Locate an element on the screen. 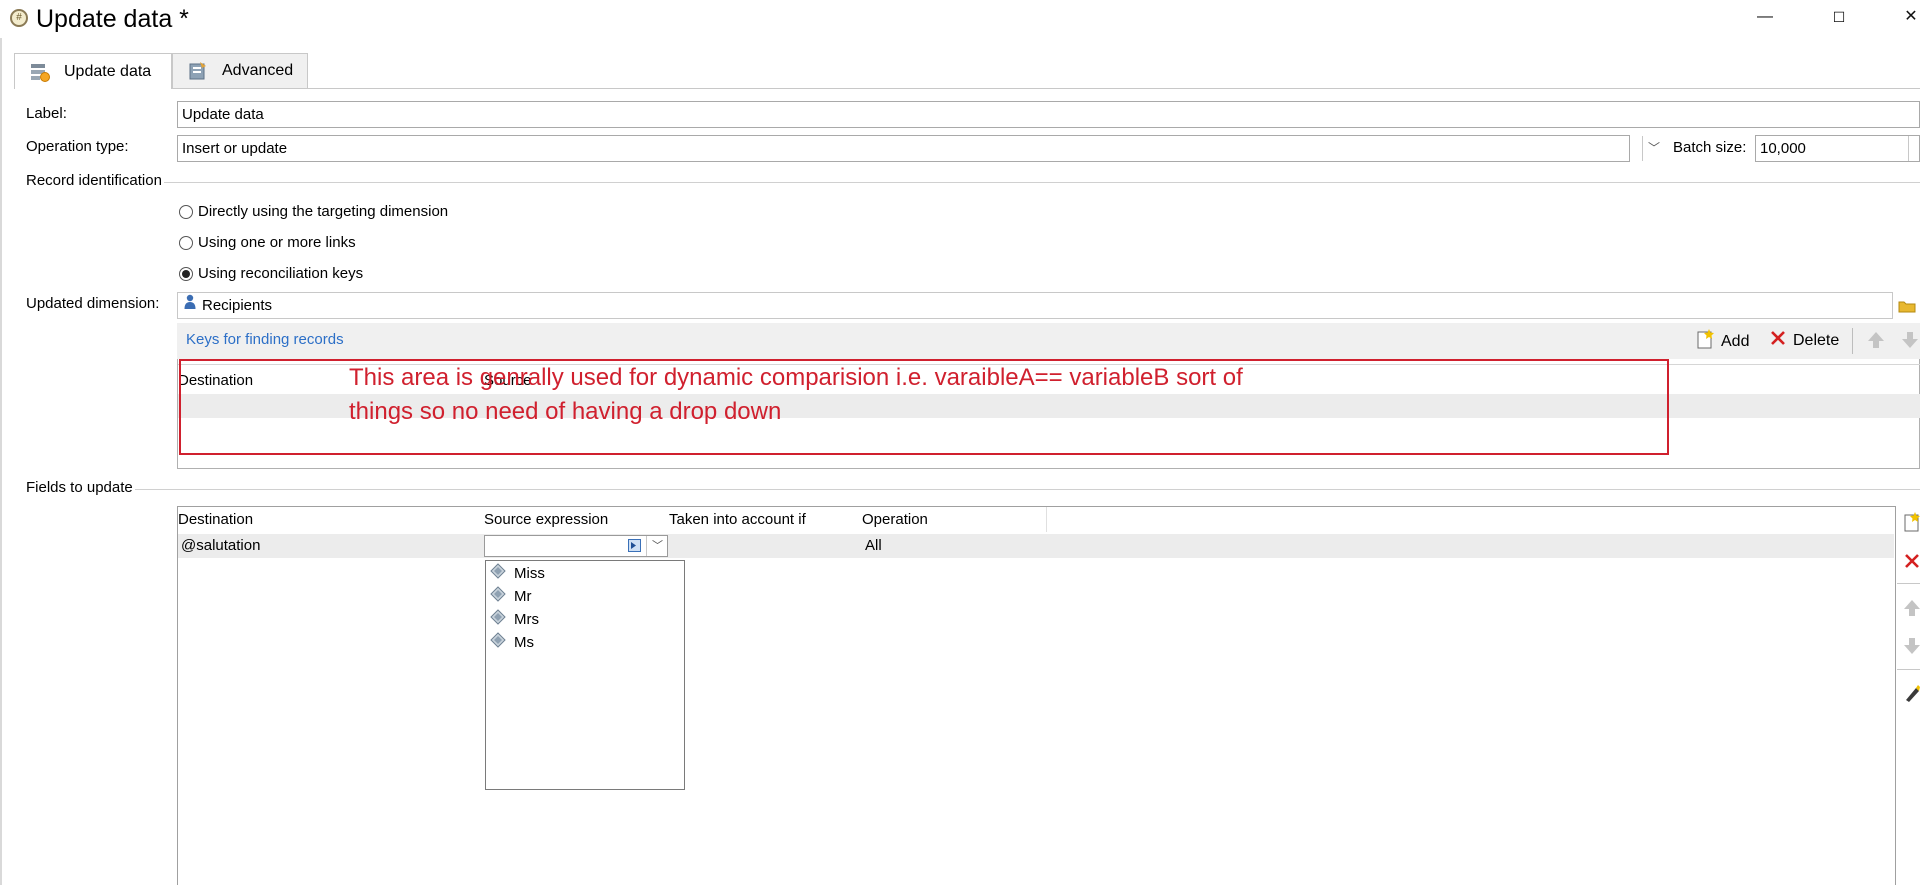 The height and width of the screenshot is (885, 1920). tab-advanced: Advanced is located at coordinates (240, 70).